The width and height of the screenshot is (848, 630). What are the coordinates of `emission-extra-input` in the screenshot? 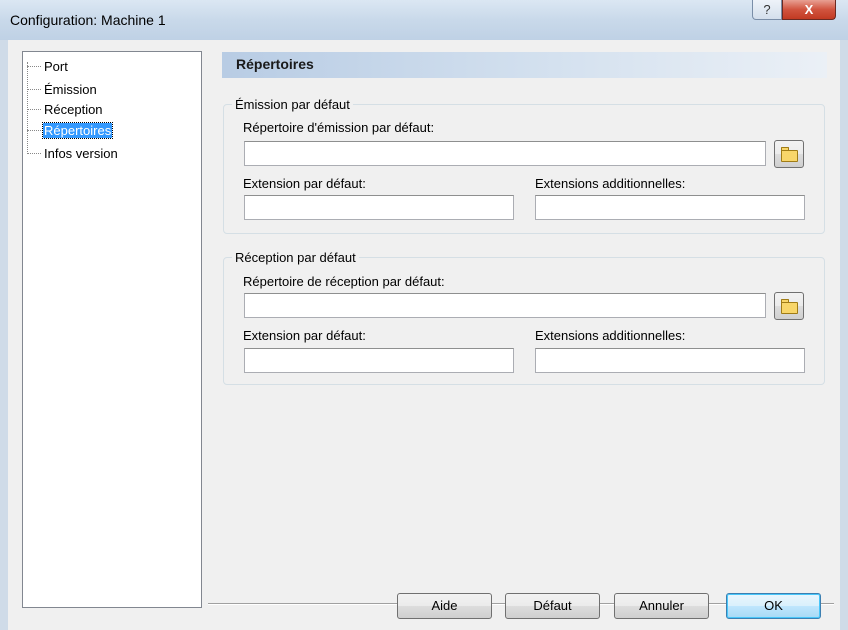 It's located at (670, 207).